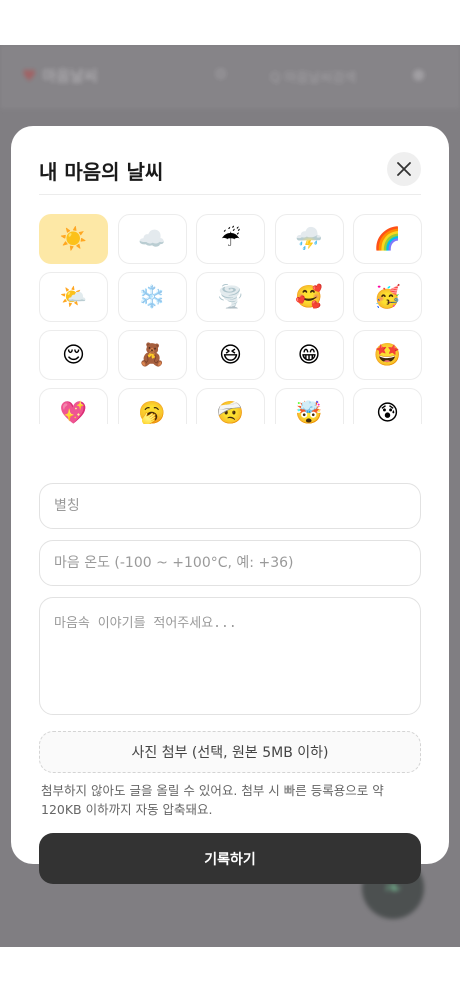 The width and height of the screenshot is (460, 997). Describe the element at coordinates (309, 239) in the screenshot. I see `emoji-option: ⛈️` at that location.